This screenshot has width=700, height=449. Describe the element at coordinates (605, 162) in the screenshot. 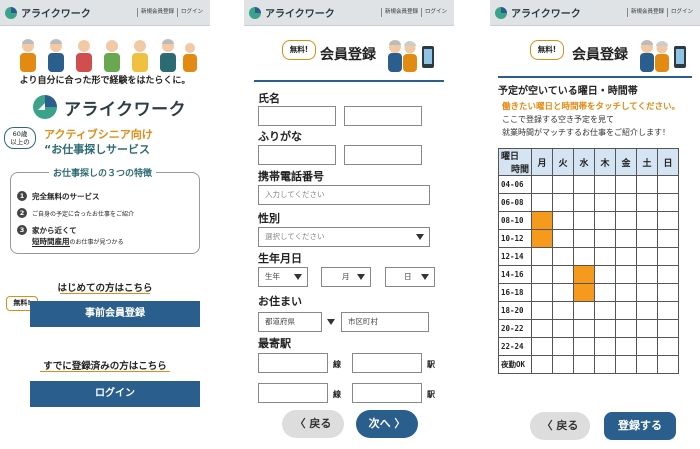

I see `day-header-3: 木` at that location.